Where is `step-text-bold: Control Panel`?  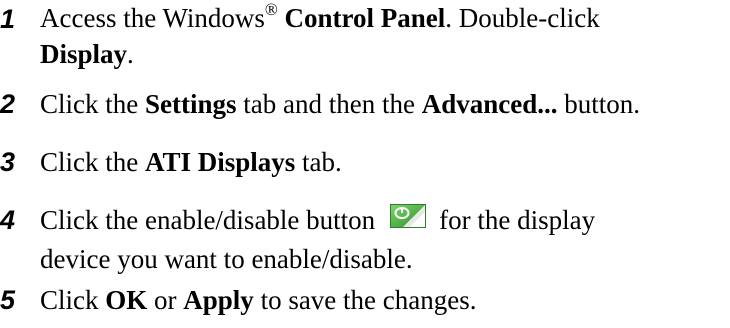
step-text-bold: Control Panel is located at coordinates (365, 18).